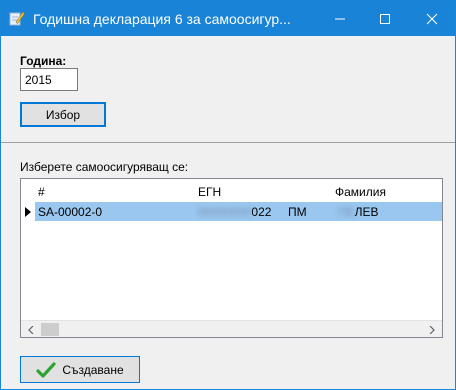 Image resolution: width=456 pixels, height=390 pixels. What do you see at coordinates (231, 190) in the screenshot?
I see `grid-header: # ЕГН Фамилия` at bounding box center [231, 190].